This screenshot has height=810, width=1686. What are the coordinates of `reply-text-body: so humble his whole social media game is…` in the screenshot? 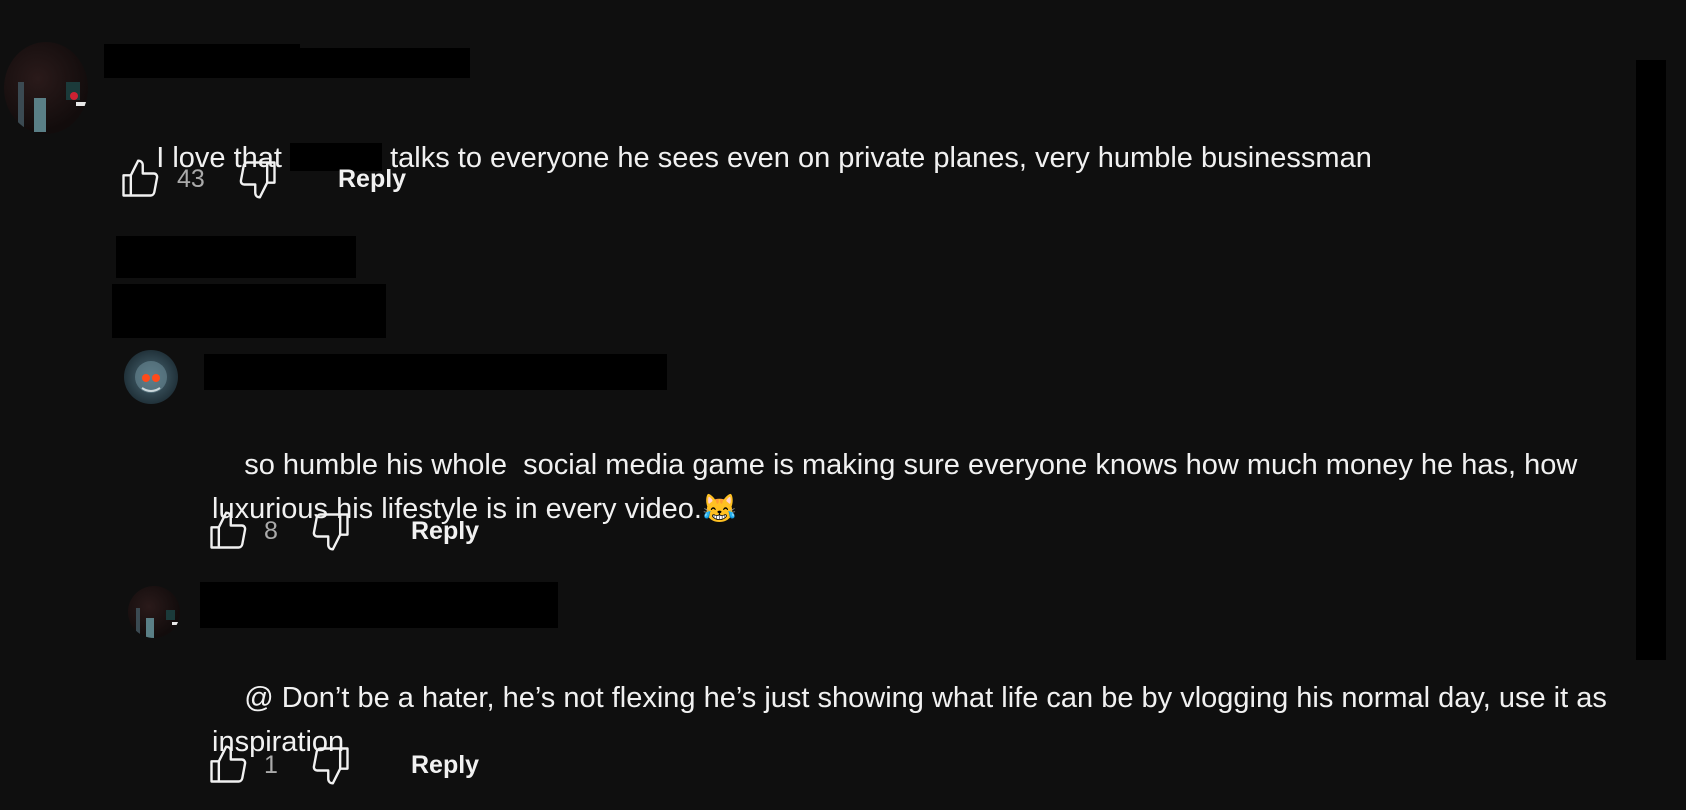 It's located at (899, 487).